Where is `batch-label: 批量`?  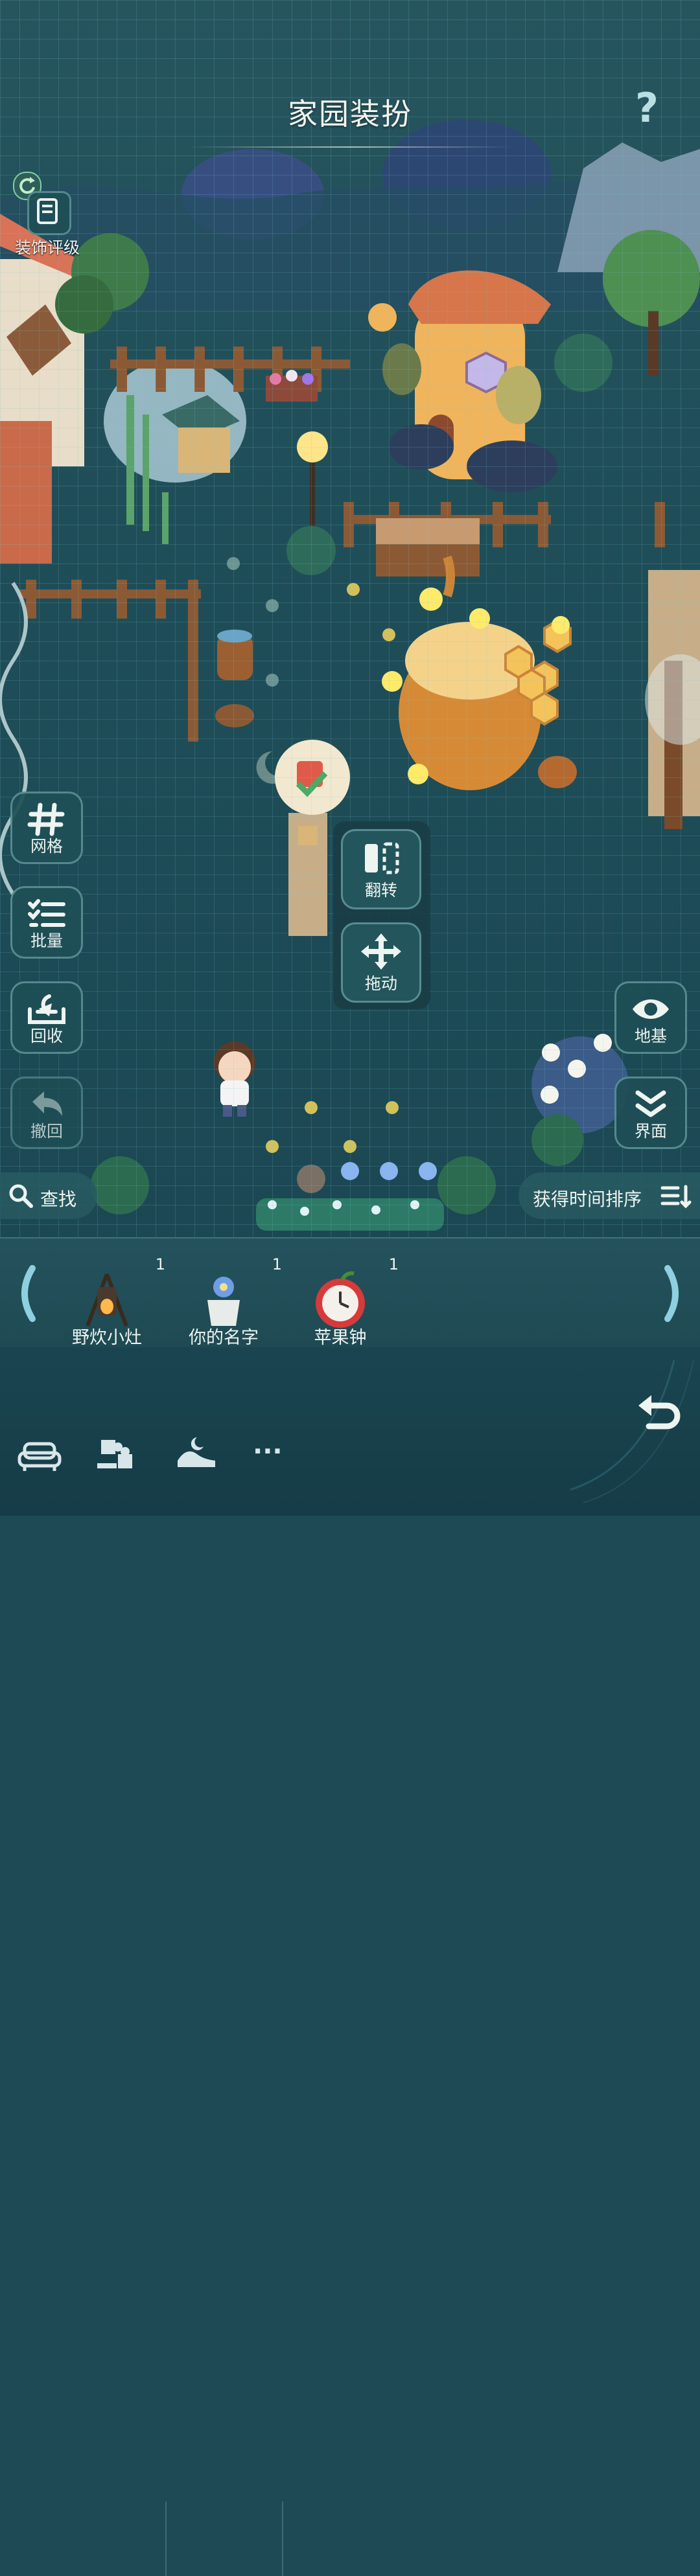
batch-label: 批量 is located at coordinates (46, 941).